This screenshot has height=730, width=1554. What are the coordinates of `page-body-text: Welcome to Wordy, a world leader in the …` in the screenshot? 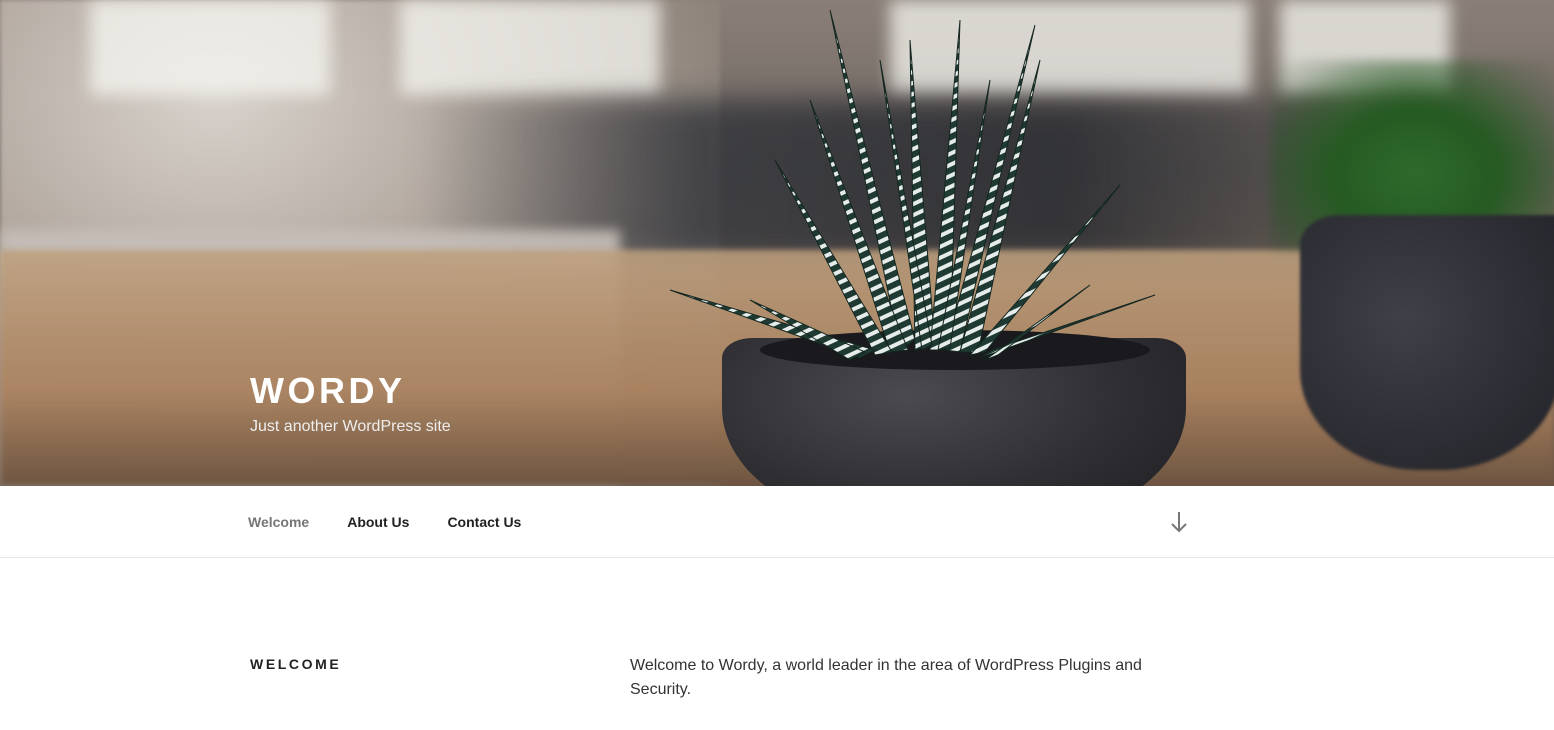 It's located at (886, 677).